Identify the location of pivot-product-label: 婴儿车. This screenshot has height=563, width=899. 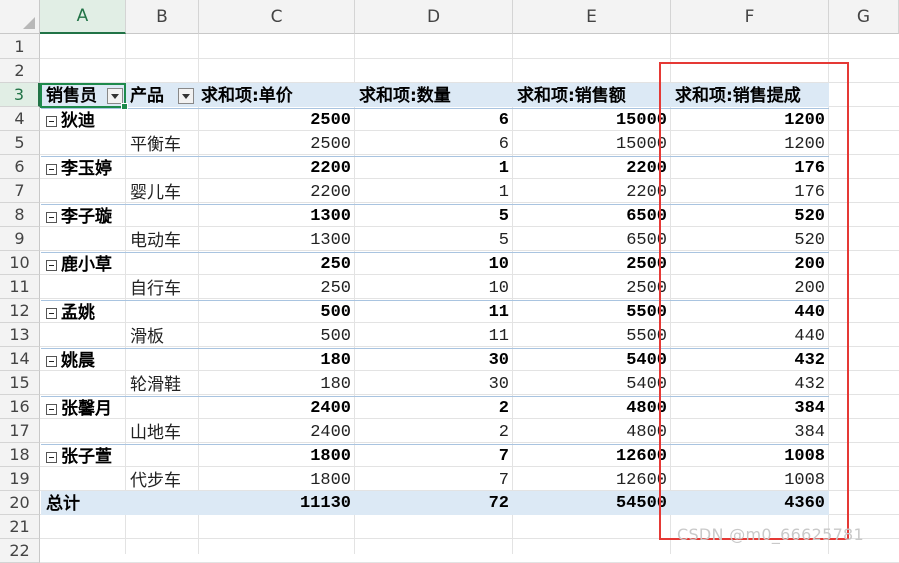
(155, 193).